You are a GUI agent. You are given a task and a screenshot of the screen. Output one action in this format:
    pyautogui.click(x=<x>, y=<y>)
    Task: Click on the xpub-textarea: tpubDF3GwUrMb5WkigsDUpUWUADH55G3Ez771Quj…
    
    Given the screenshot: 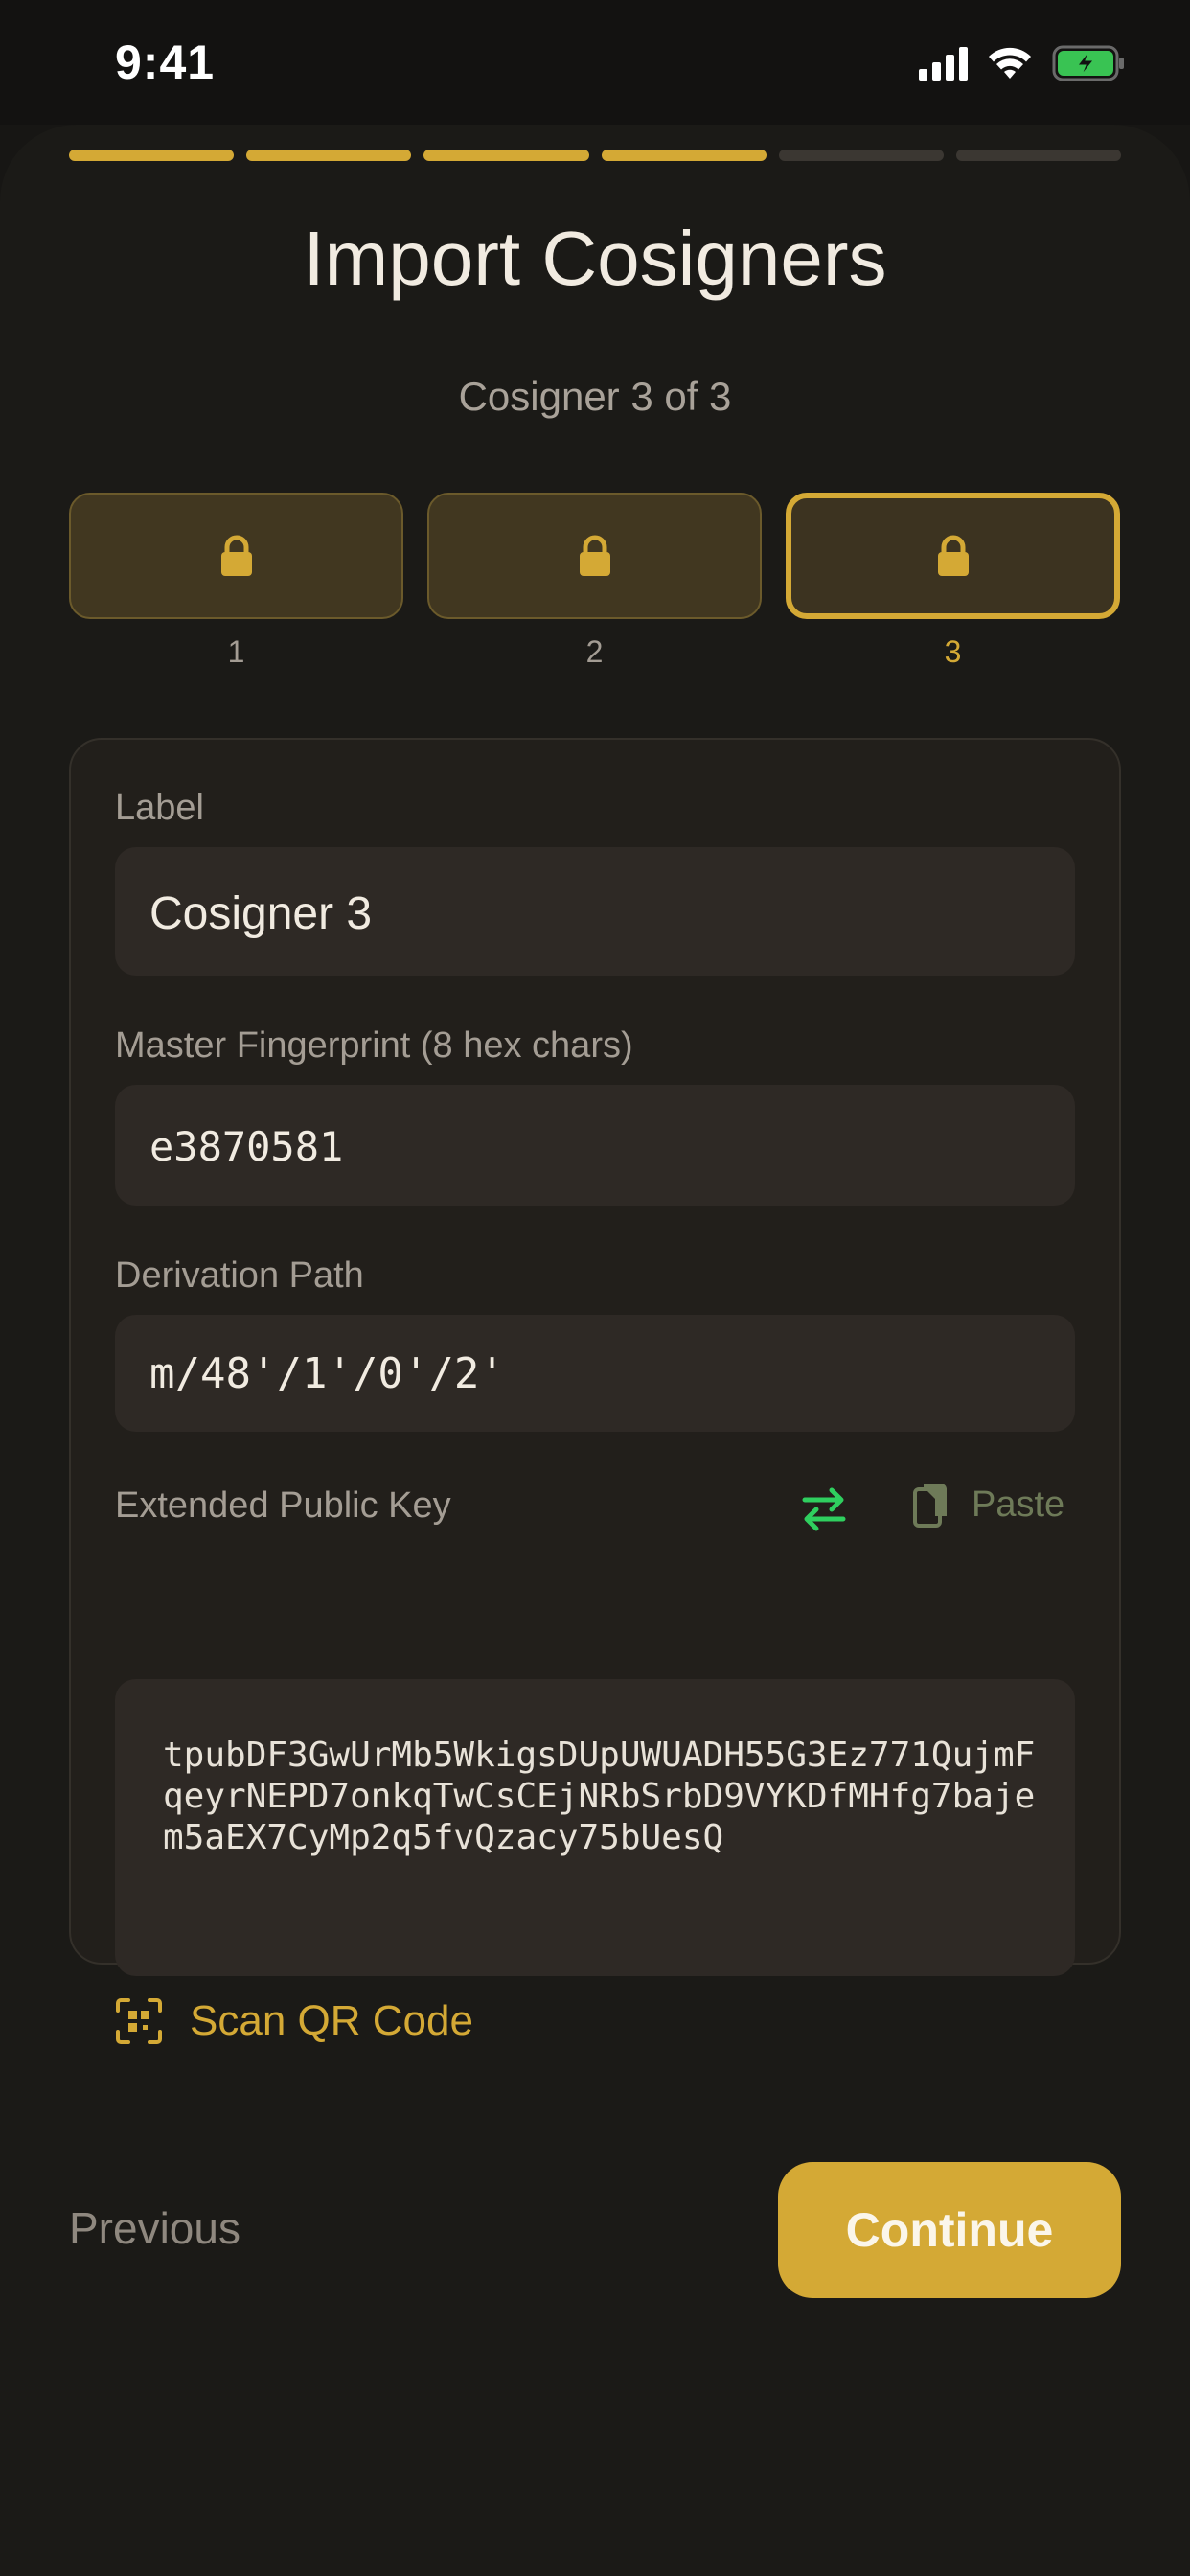 What is the action you would take?
    pyautogui.click(x=595, y=1828)
    